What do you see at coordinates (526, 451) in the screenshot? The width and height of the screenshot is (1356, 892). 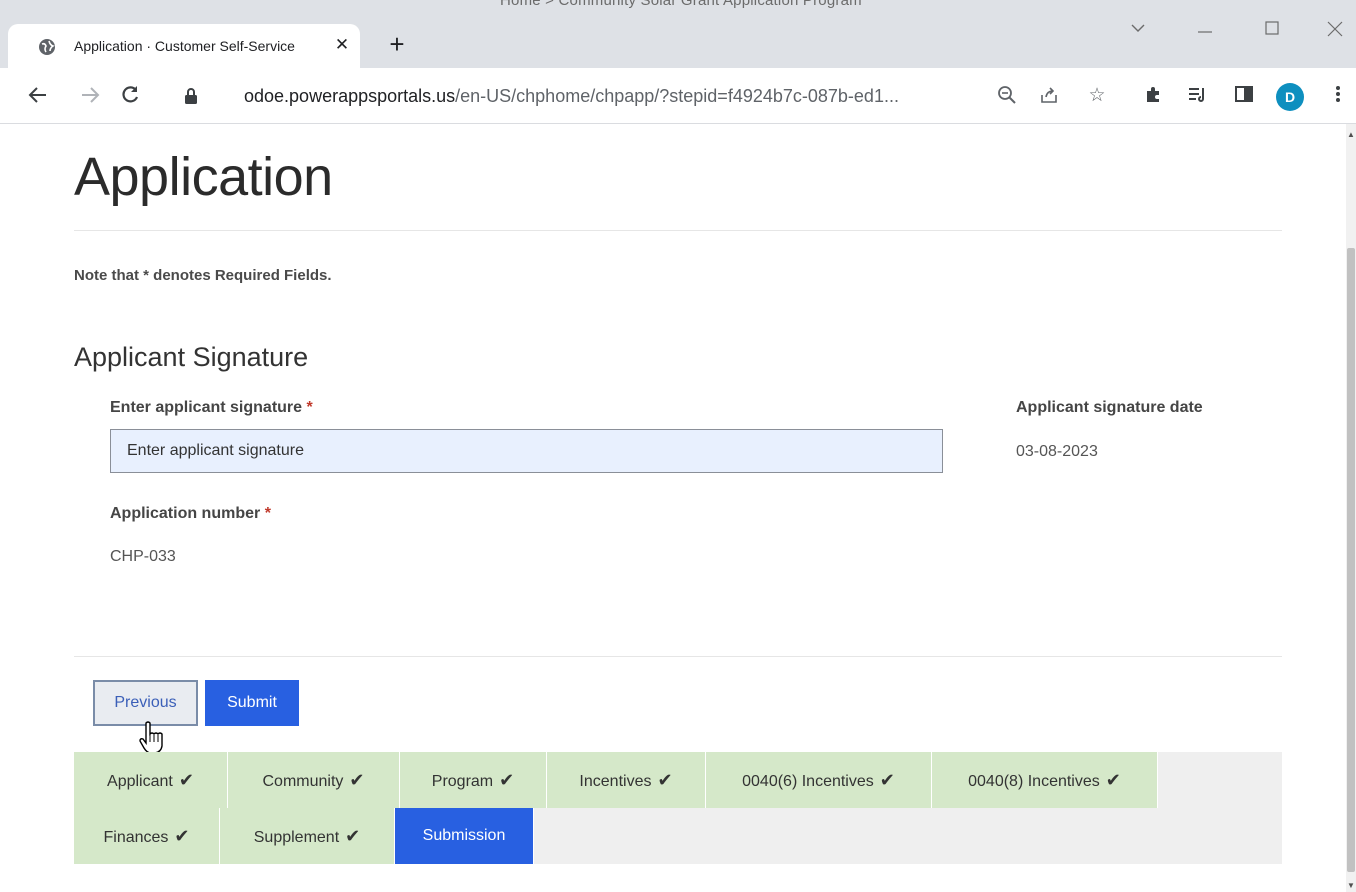 I see `signature-input` at bounding box center [526, 451].